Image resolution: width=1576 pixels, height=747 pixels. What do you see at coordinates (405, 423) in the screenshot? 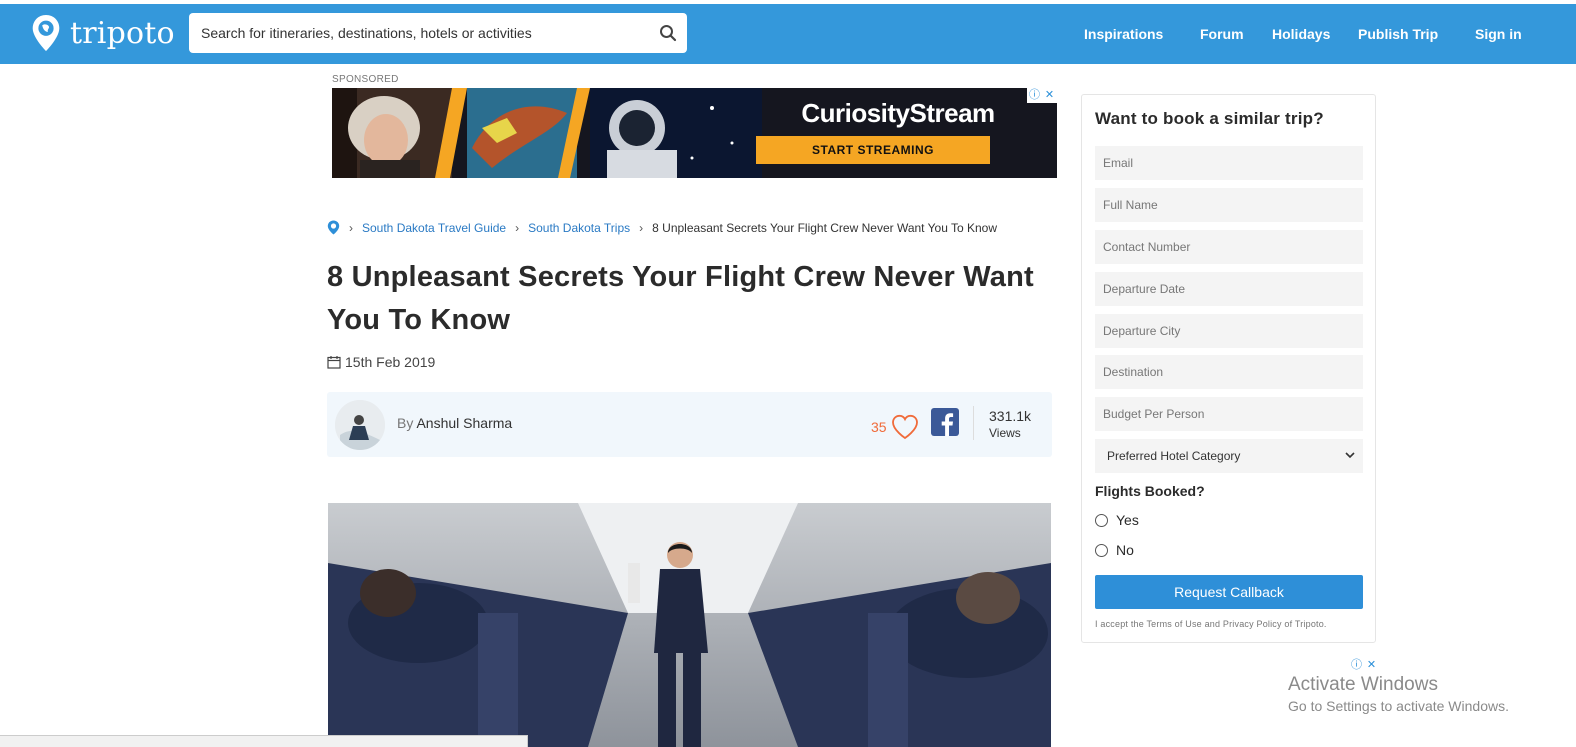
I see `by-label: By` at bounding box center [405, 423].